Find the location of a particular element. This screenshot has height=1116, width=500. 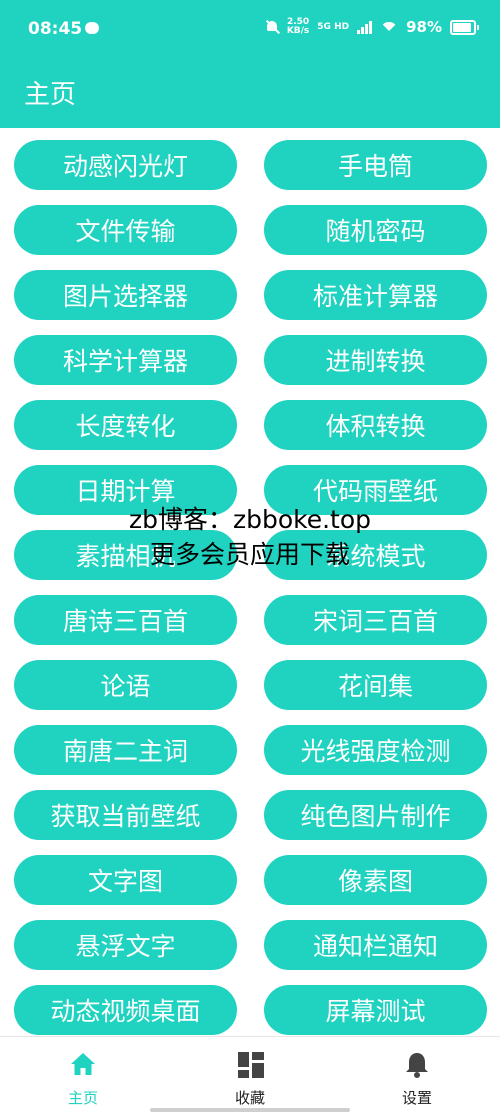

tool-button: 南唐二主词 is located at coordinates (125, 750).